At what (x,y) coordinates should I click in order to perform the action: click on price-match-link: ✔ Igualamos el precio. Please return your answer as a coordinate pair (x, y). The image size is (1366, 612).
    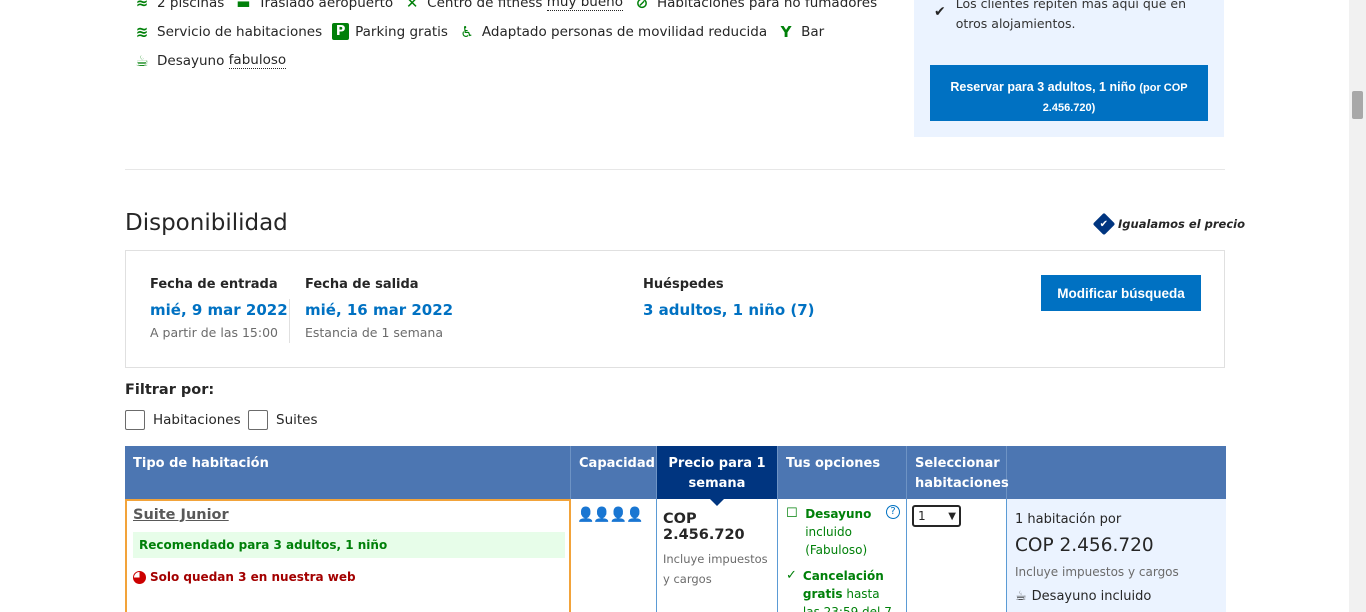
    Looking at the image, I should click on (1168, 224).